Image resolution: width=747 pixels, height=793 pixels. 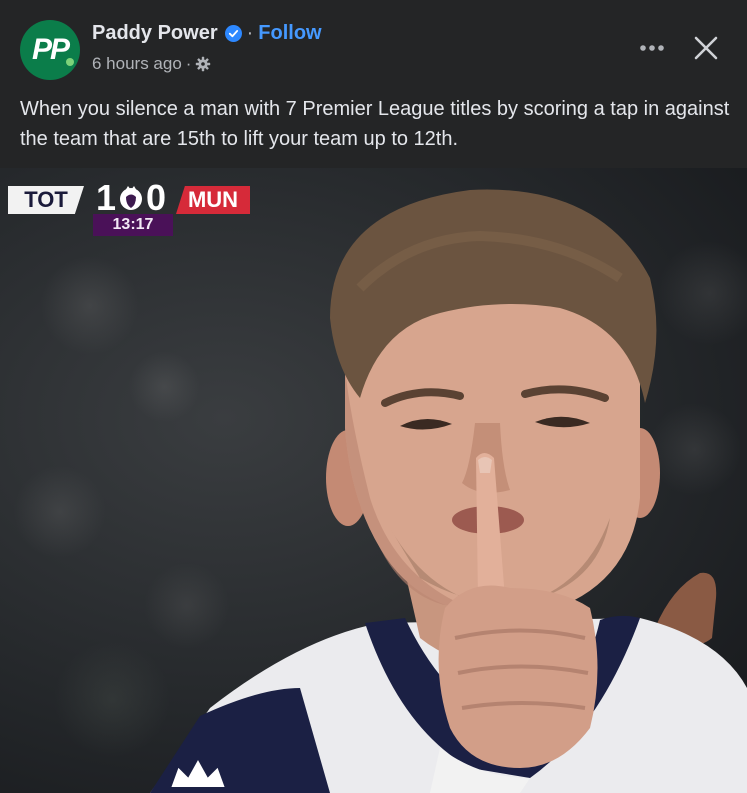 I want to click on avatar-logo-dot, so click(x=70, y=62).